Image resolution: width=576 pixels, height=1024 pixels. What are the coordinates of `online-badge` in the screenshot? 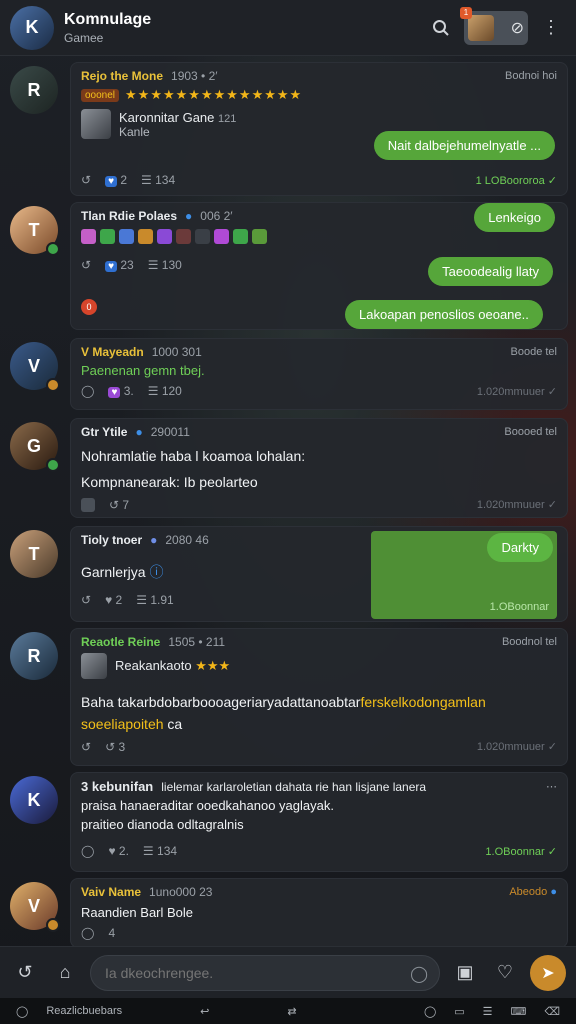 It's located at (53, 249).